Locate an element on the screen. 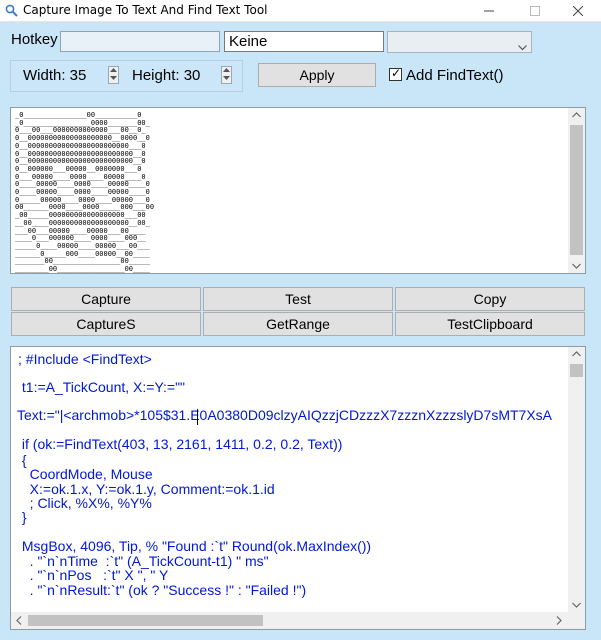  maximize-button is located at coordinates (535, 11).